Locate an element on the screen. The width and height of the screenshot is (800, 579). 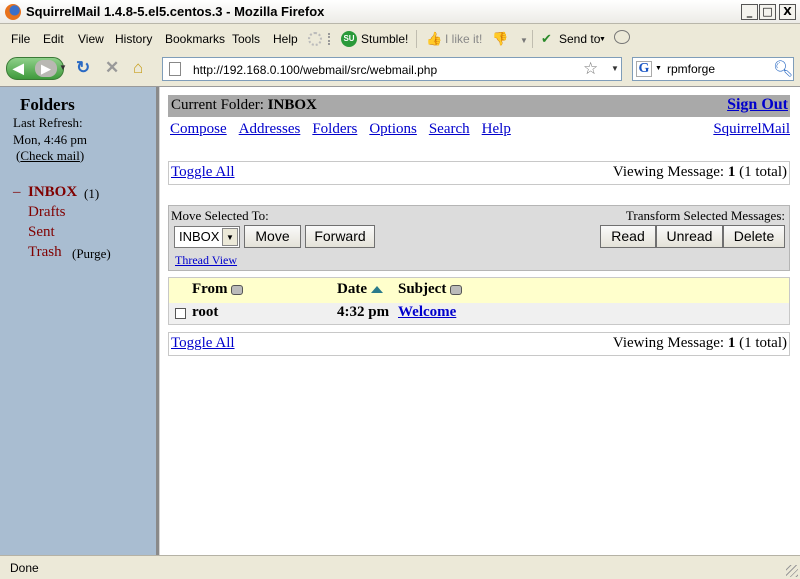
sign-out-link: Sign Out is located at coordinates (757, 105).